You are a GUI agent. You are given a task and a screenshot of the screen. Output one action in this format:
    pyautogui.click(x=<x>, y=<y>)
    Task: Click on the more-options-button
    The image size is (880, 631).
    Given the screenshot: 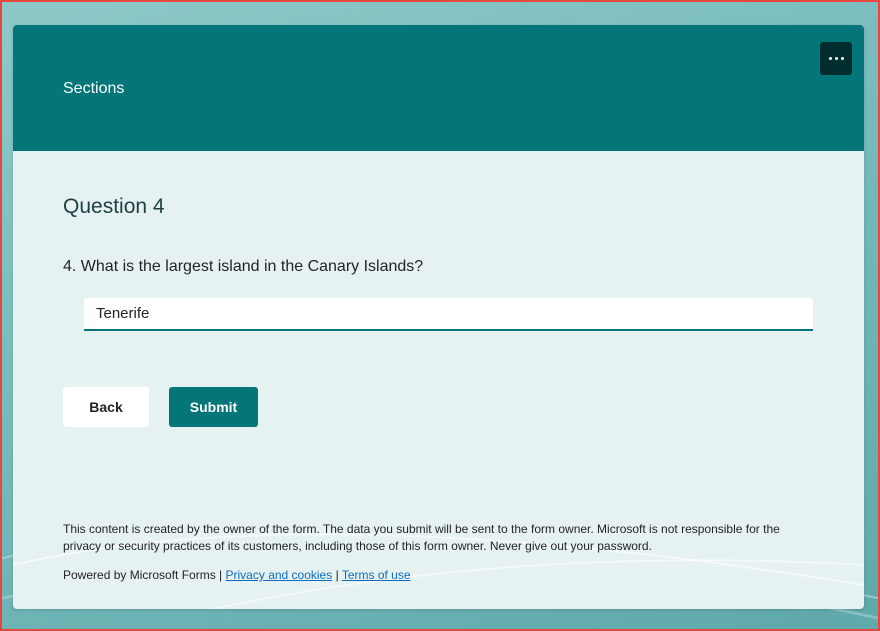 What is the action you would take?
    pyautogui.click(x=836, y=58)
    